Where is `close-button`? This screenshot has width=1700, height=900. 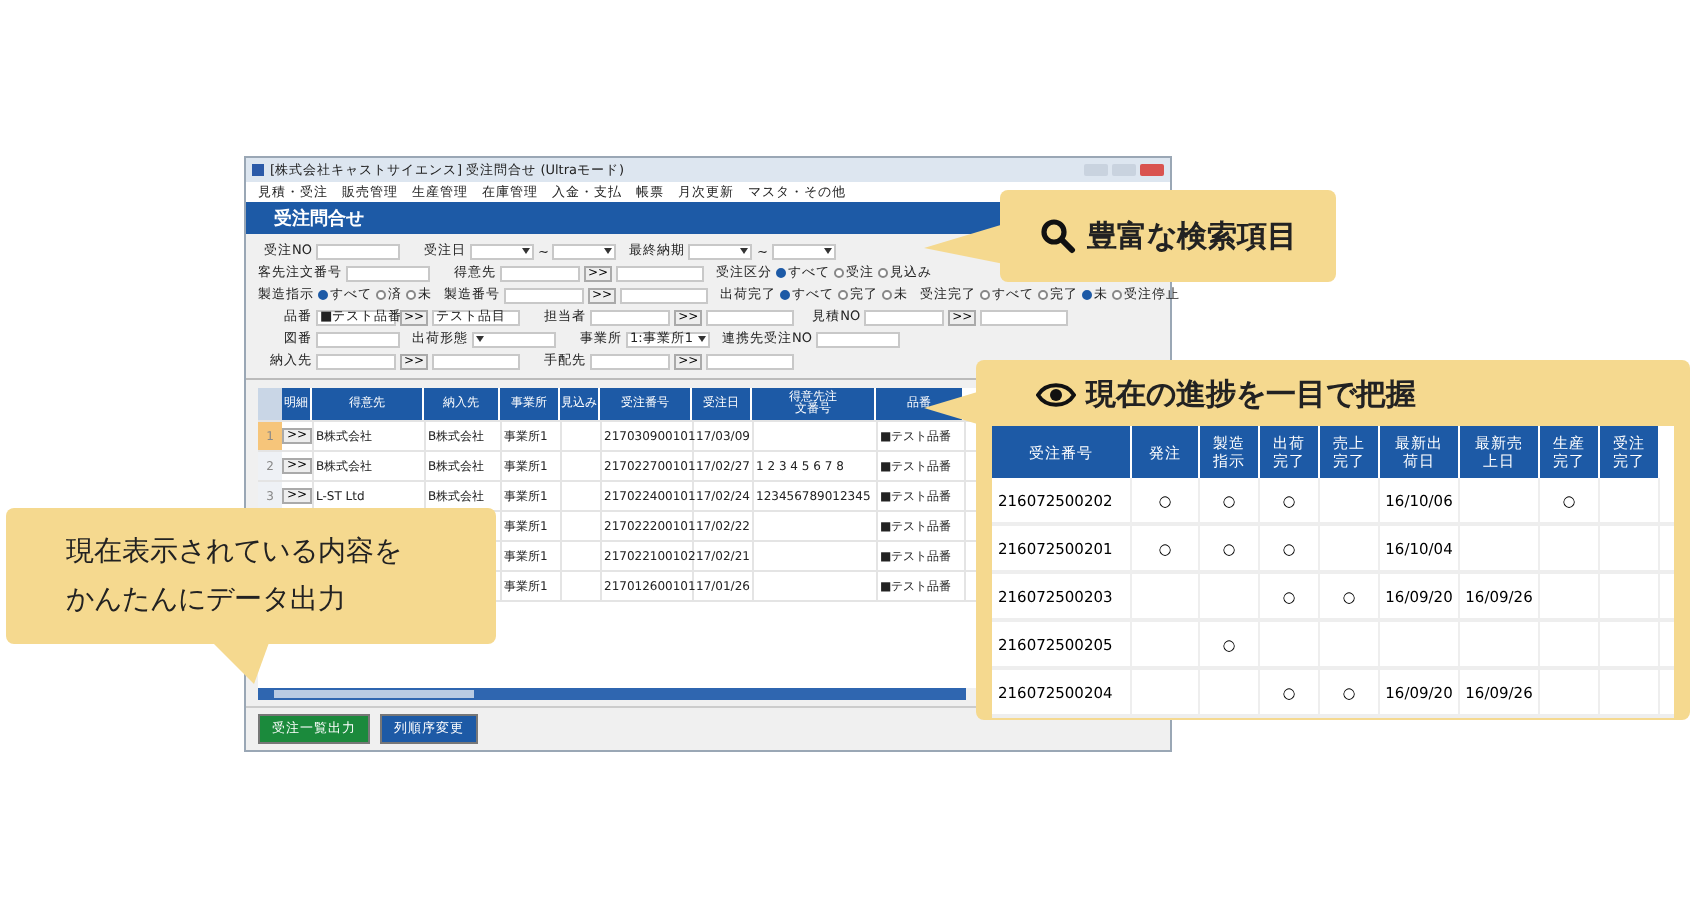 close-button is located at coordinates (1152, 170).